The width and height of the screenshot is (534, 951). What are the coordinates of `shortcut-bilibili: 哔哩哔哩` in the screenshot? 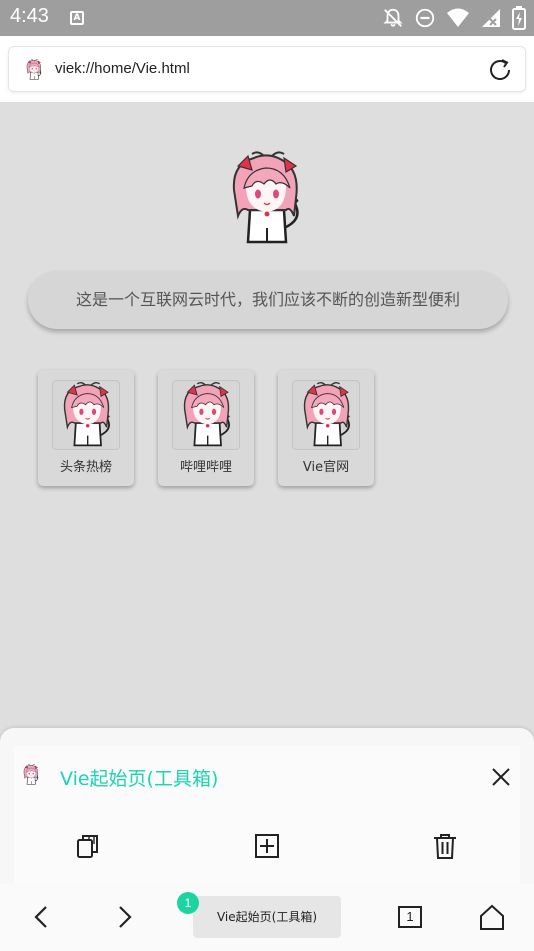 It's located at (206, 428).